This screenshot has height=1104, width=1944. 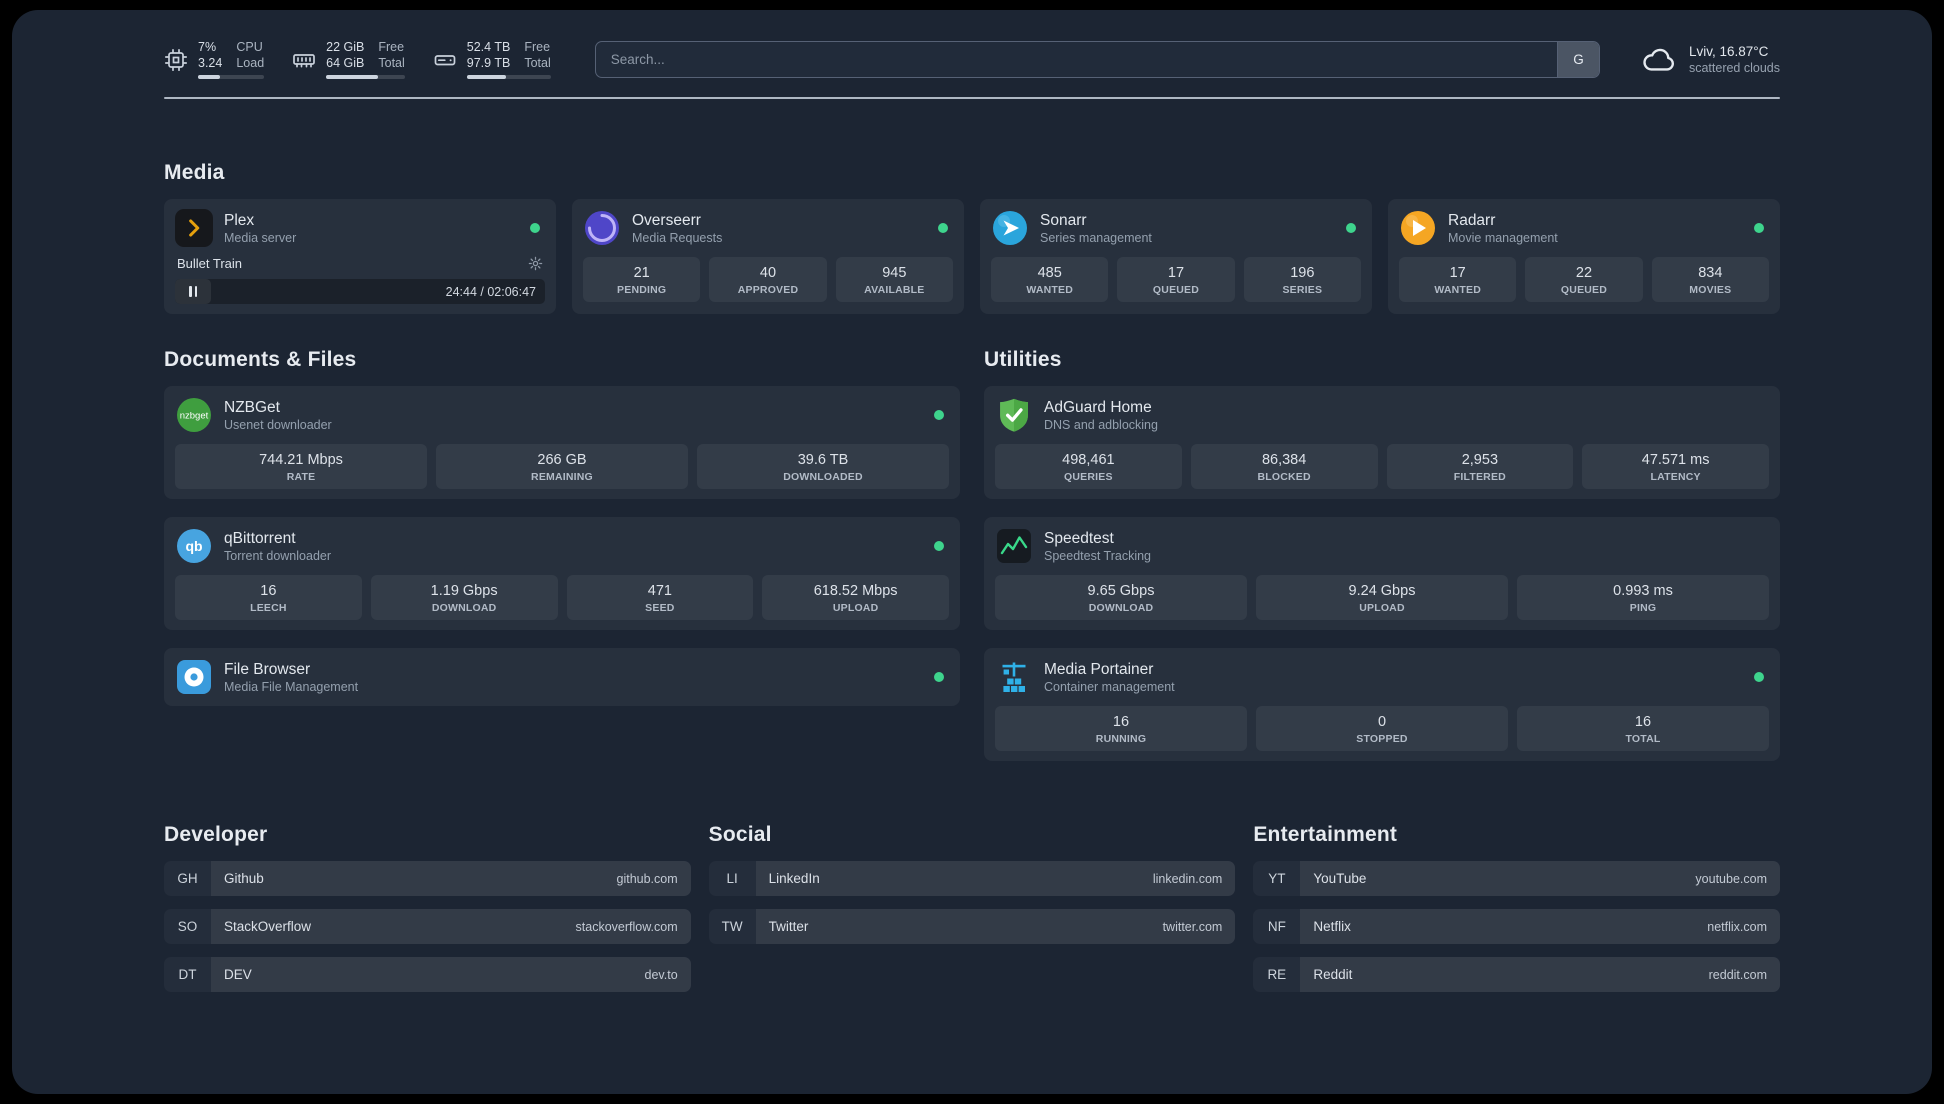 What do you see at coordinates (1049, 273) in the screenshot?
I see `stat-value: 485` at bounding box center [1049, 273].